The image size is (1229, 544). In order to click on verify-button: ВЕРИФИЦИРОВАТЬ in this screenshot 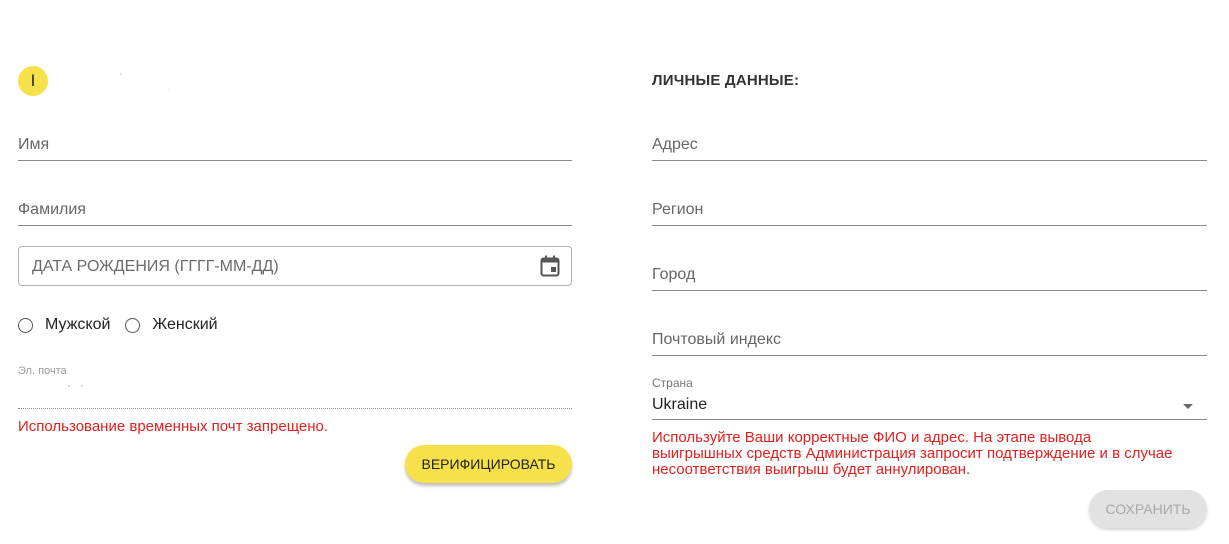, I will do `click(488, 464)`.